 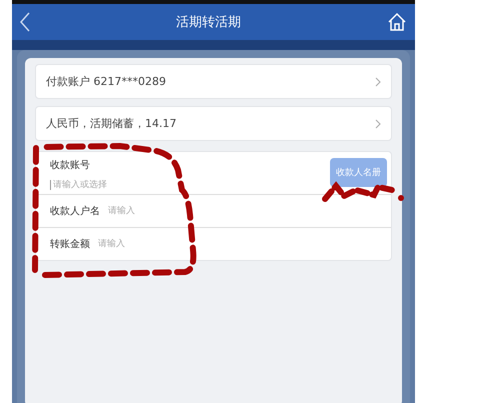 I want to click on field-label: 收款人户名, so click(x=75, y=211).